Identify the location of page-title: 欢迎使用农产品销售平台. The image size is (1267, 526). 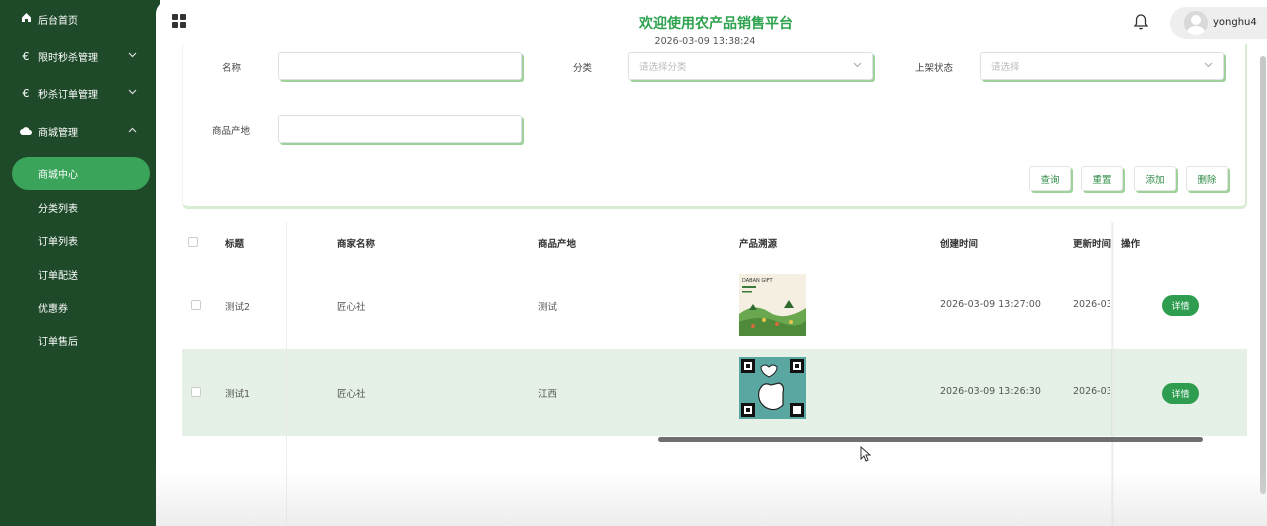
(716, 24).